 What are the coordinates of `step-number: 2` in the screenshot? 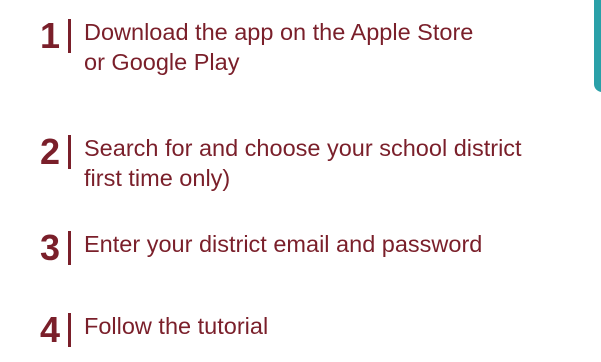 It's located at (49, 151).